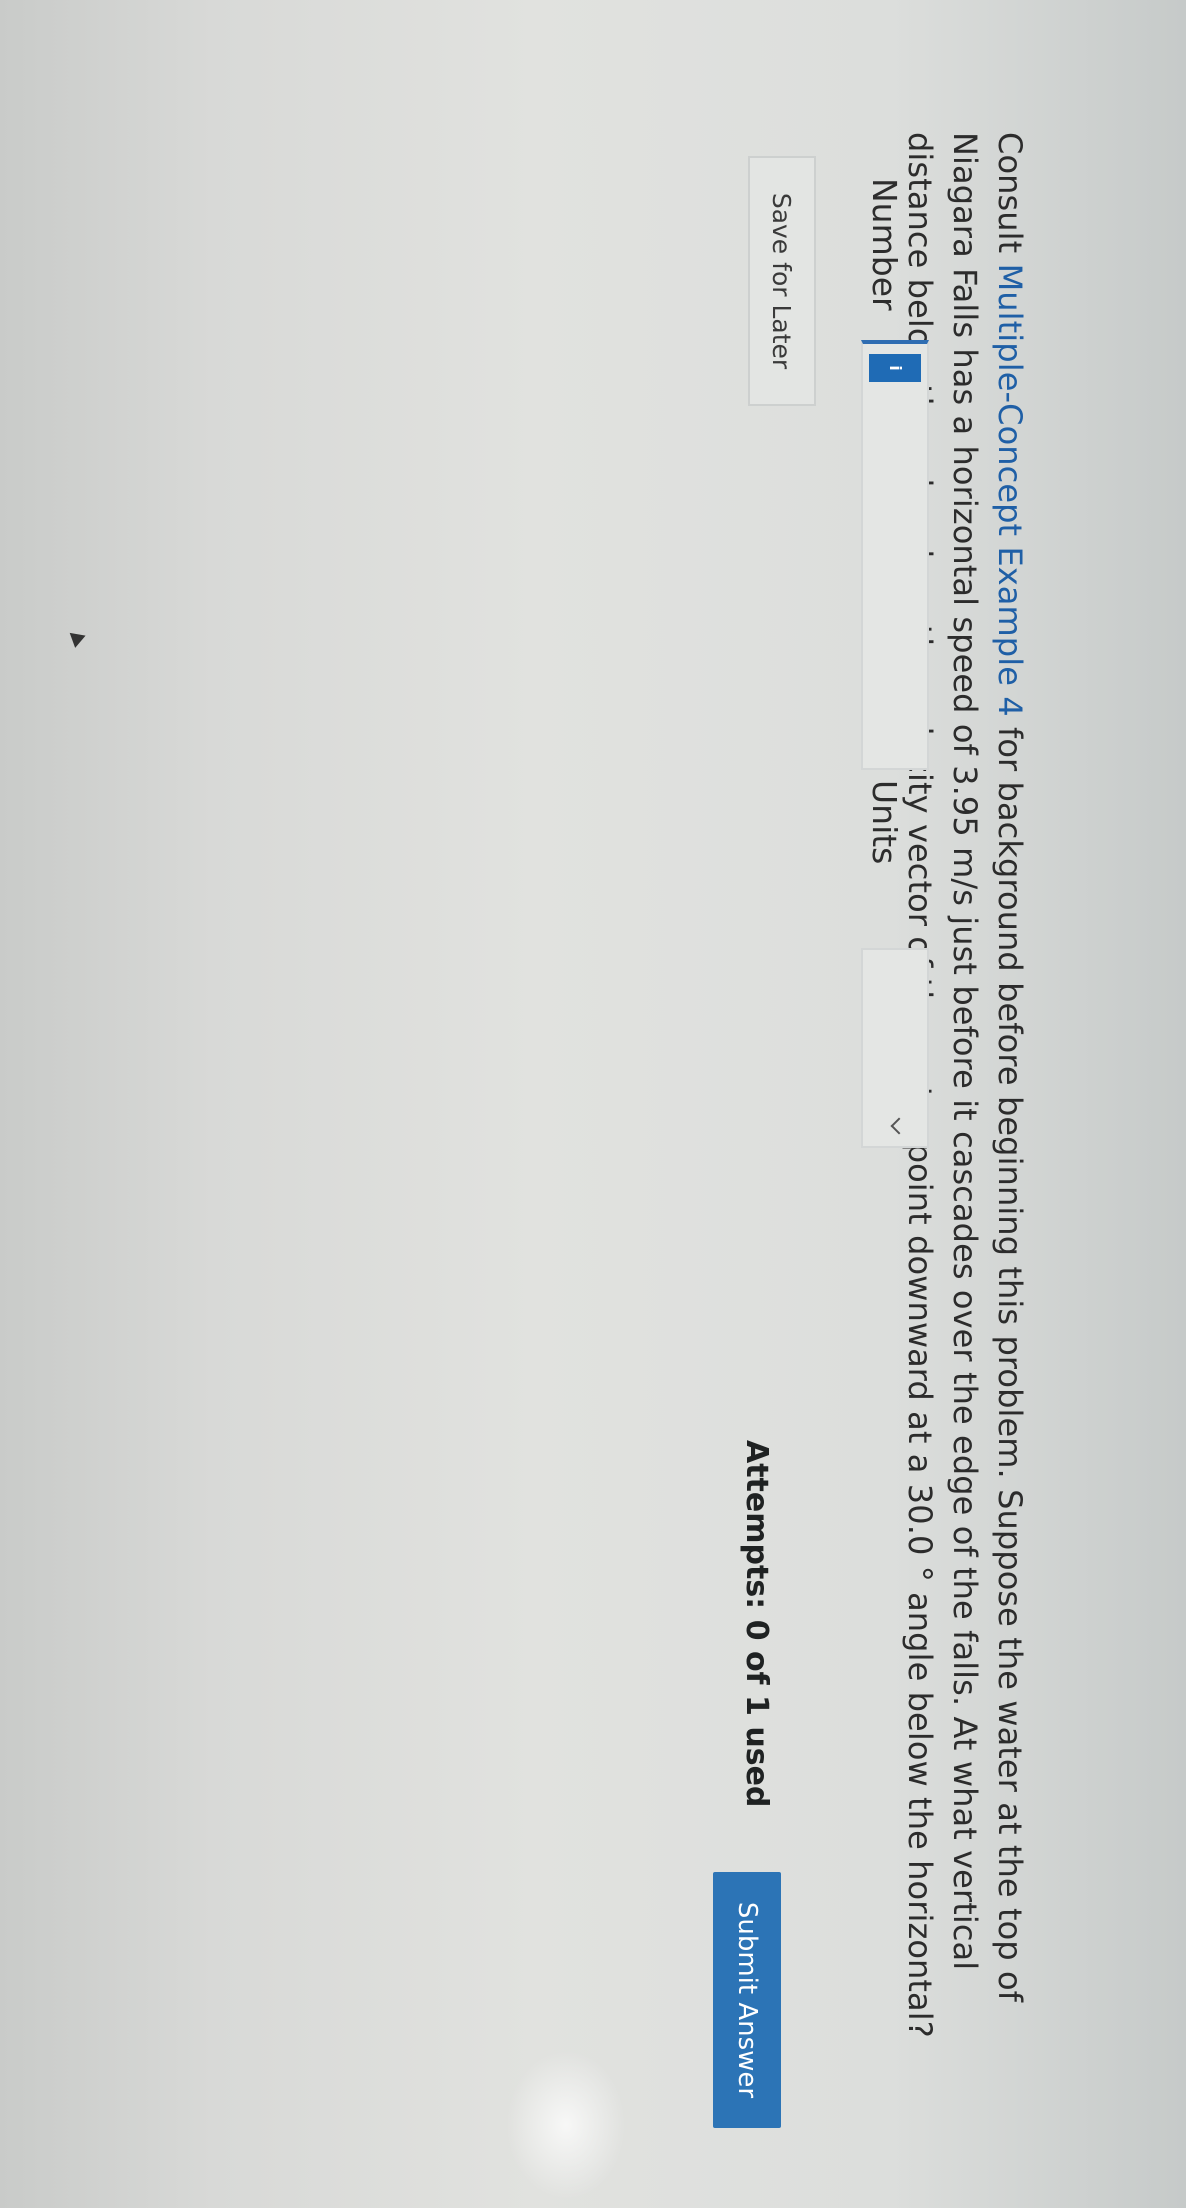  What do you see at coordinates (1010, 198) in the screenshot?
I see `question-prefix: Consult` at bounding box center [1010, 198].